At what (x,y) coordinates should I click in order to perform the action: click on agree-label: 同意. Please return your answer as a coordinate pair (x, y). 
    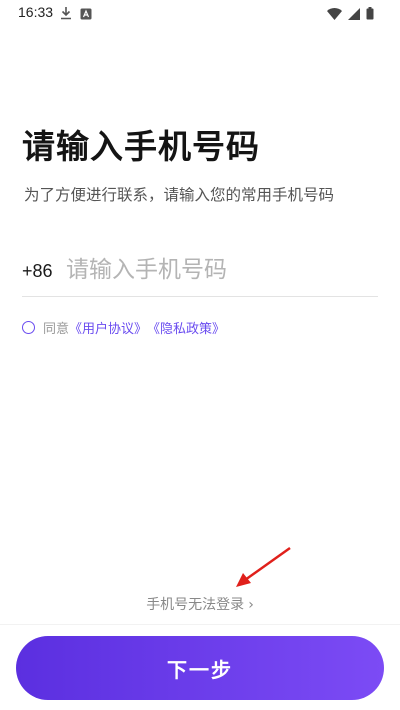
    Looking at the image, I should click on (56, 329).